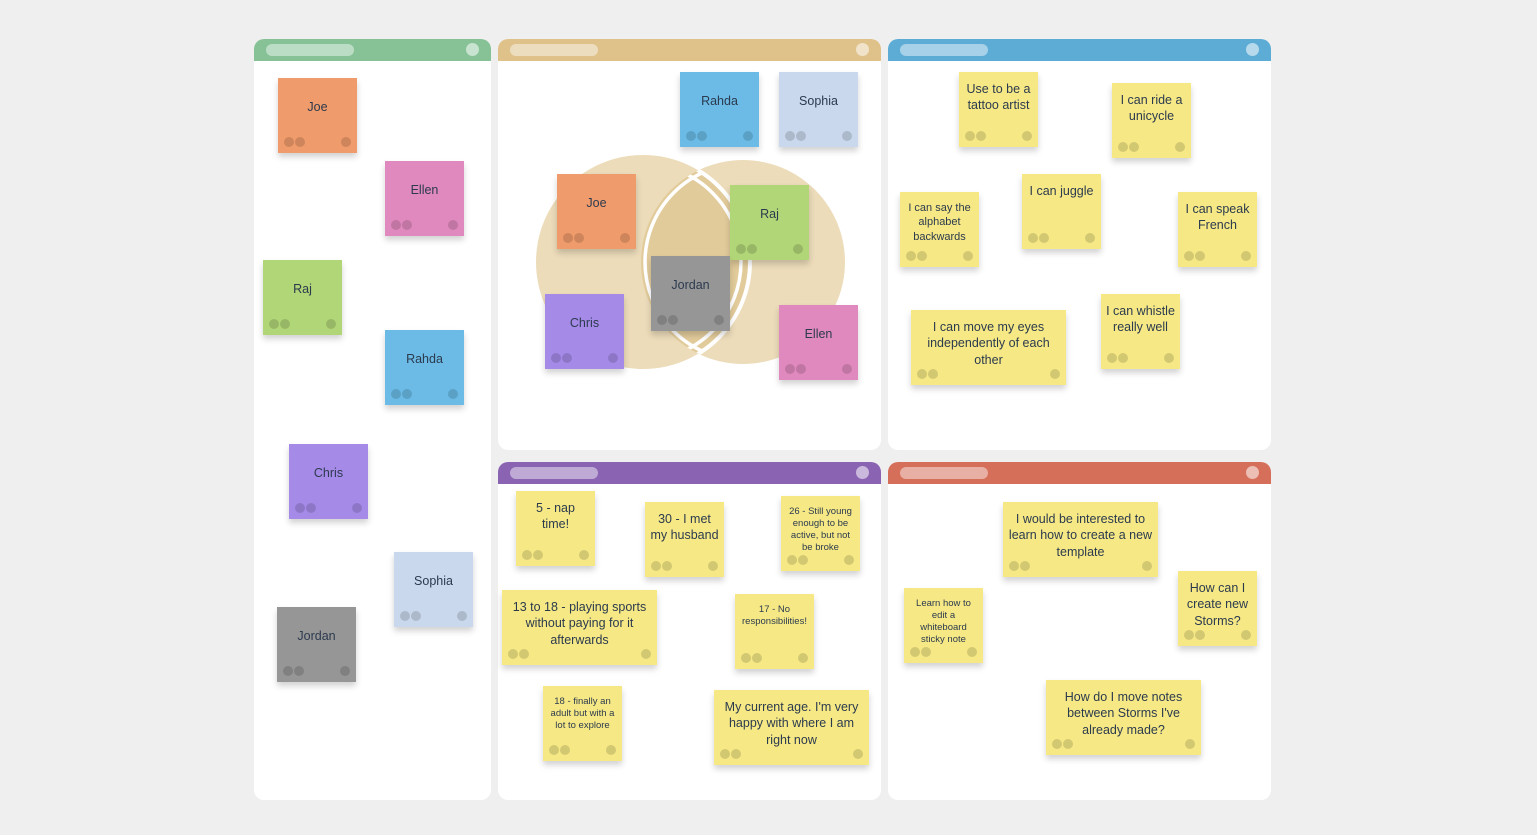 The height and width of the screenshot is (835, 1537). What do you see at coordinates (302, 297) in the screenshot?
I see `sticky-note: Raj` at bounding box center [302, 297].